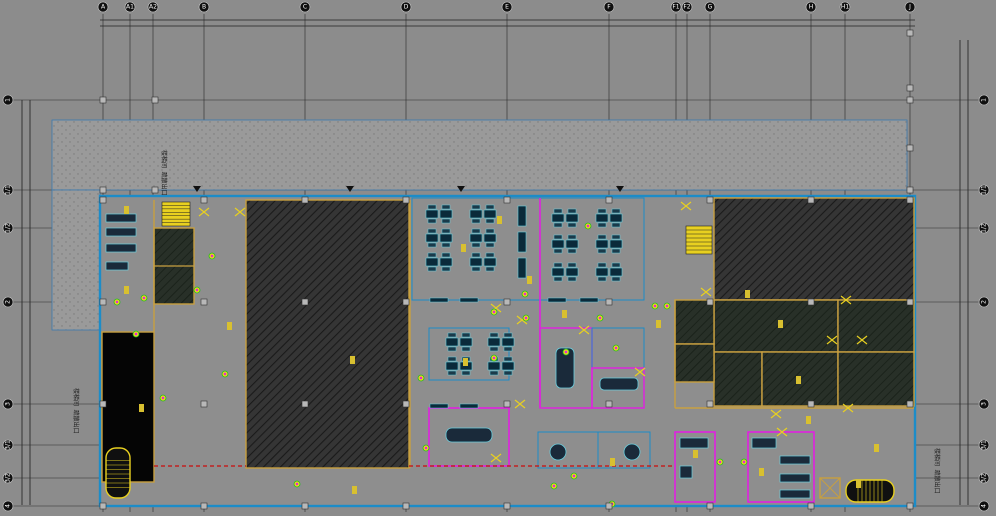 The width and height of the screenshot is (996, 516). Describe the element at coordinates (814, 249) in the screenshot. I see `right-hall-hatched` at that location.